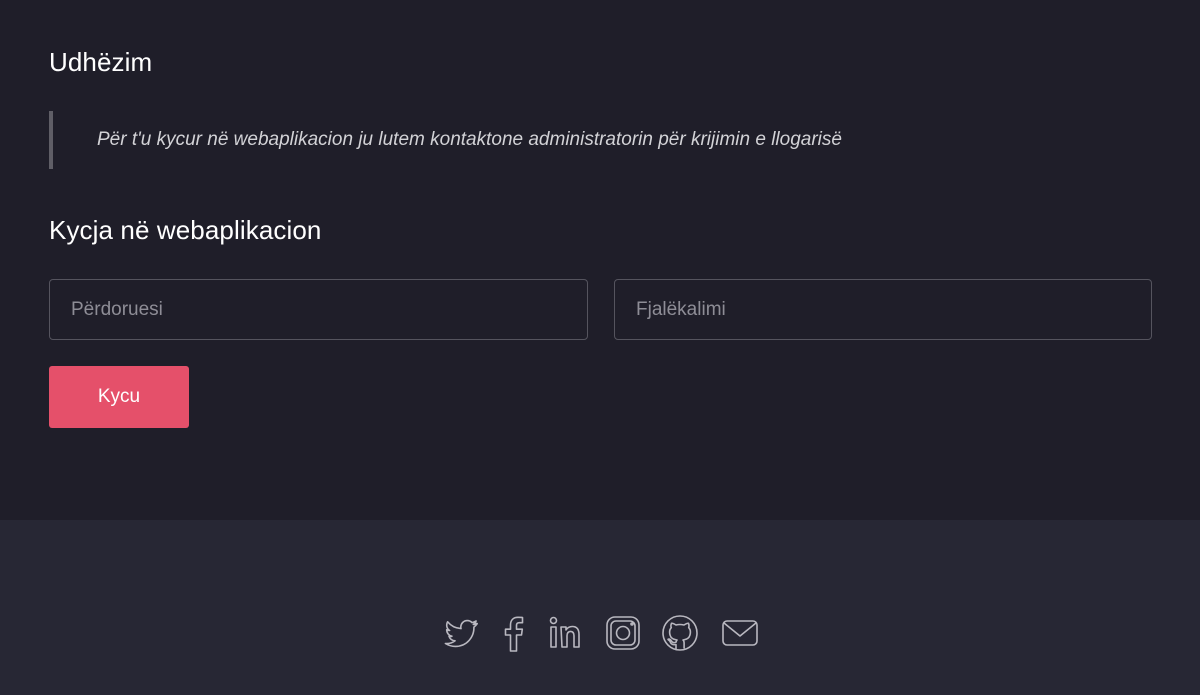 The height and width of the screenshot is (695, 1200). What do you see at coordinates (185, 230) in the screenshot?
I see `login-heading: Kycja në webaplikacion` at bounding box center [185, 230].